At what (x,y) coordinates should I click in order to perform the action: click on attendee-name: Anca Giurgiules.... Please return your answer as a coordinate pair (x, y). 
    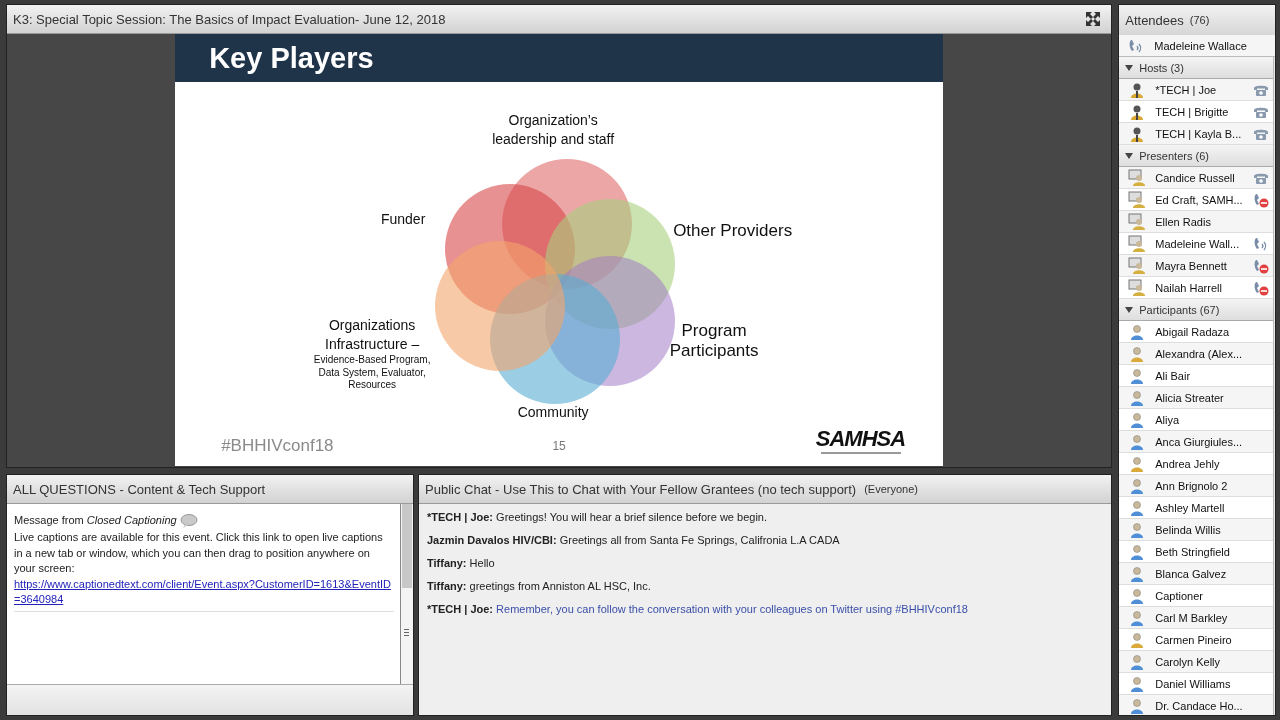
    Looking at the image, I should click on (1199, 441).